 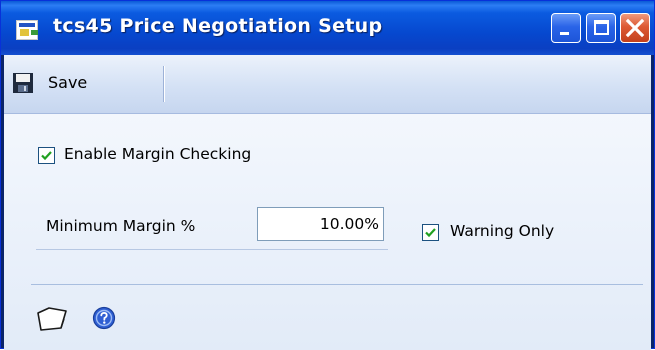 What do you see at coordinates (104, 318) in the screenshot?
I see `help-icon` at bounding box center [104, 318].